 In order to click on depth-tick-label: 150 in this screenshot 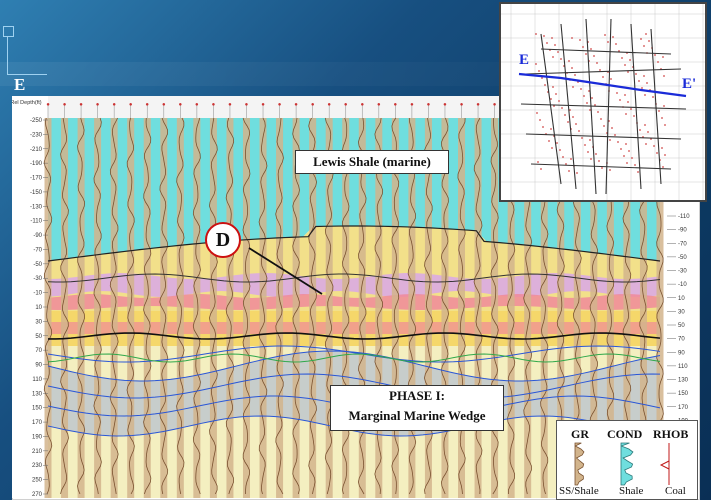, I will do `click(37, 409)`.